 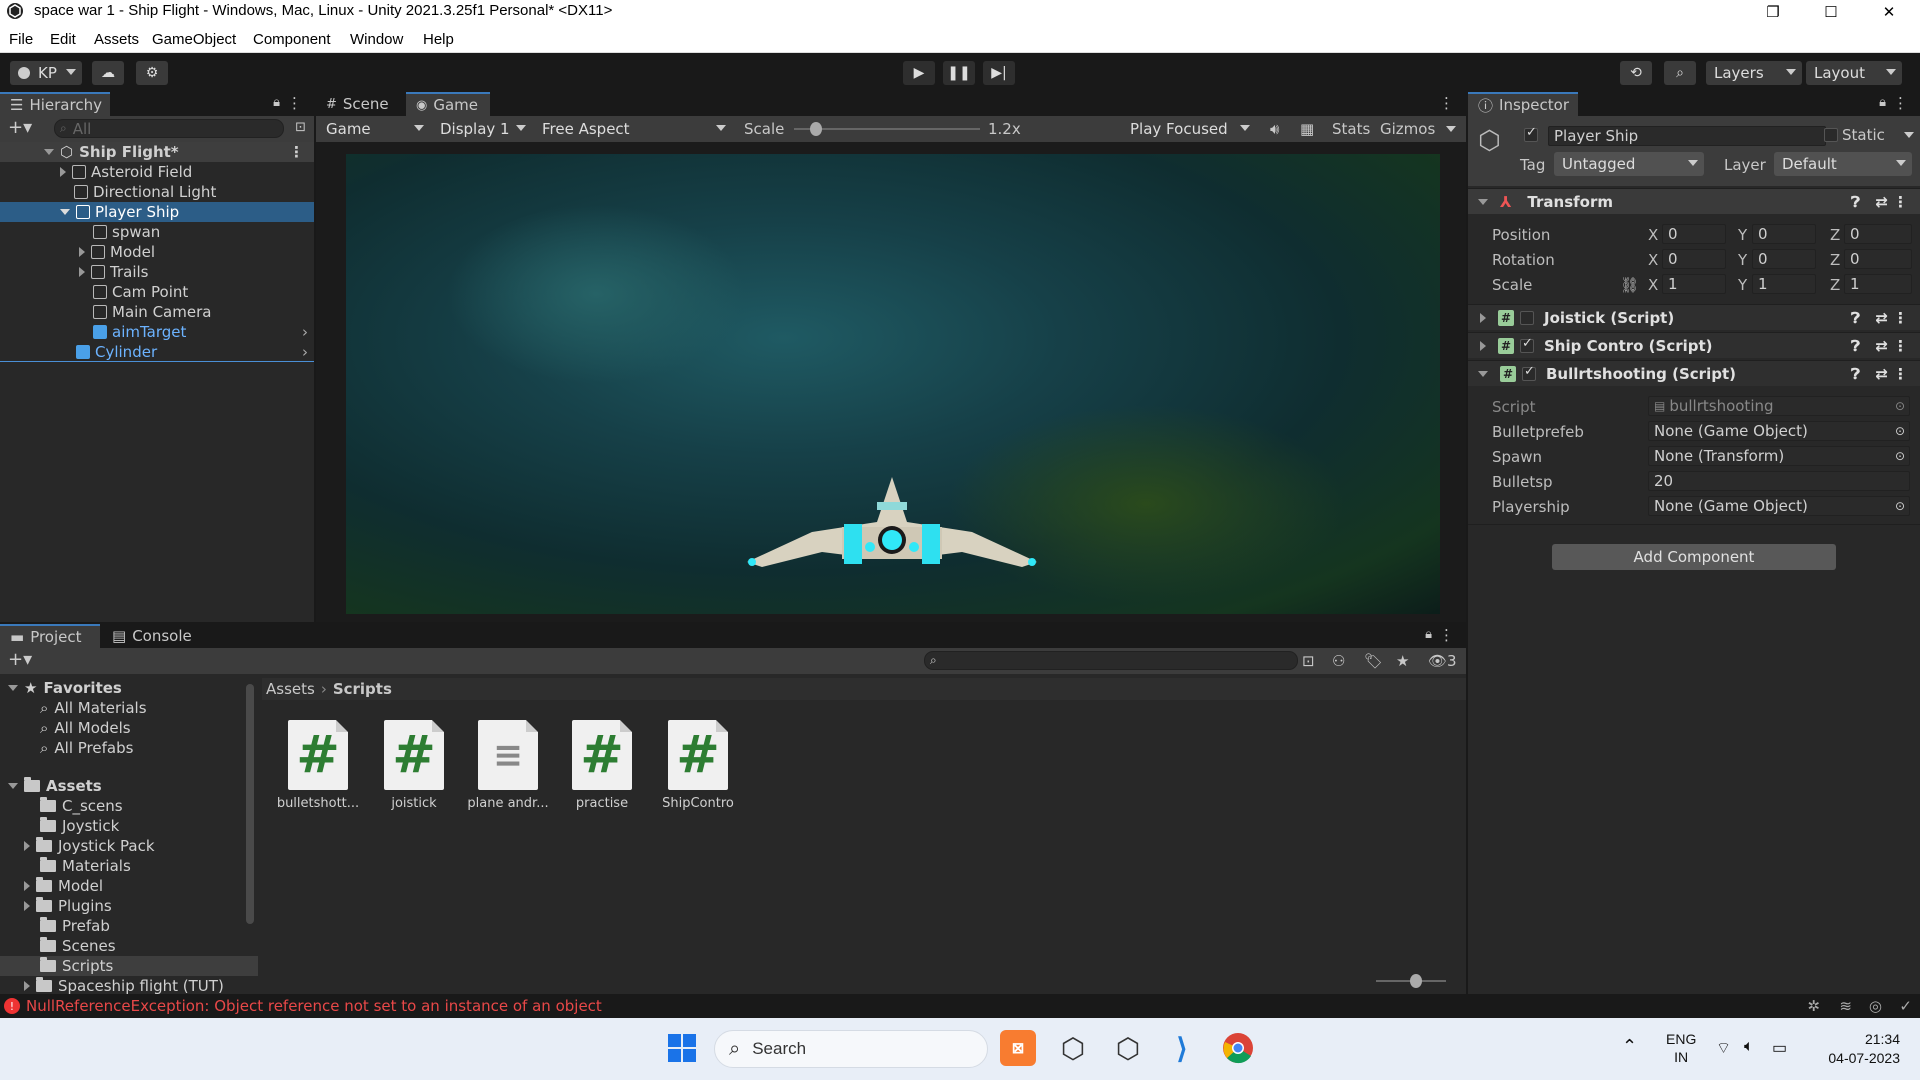 I want to click on hierarchy-item-directional-light: Directional Light, so click(x=157, y=192).